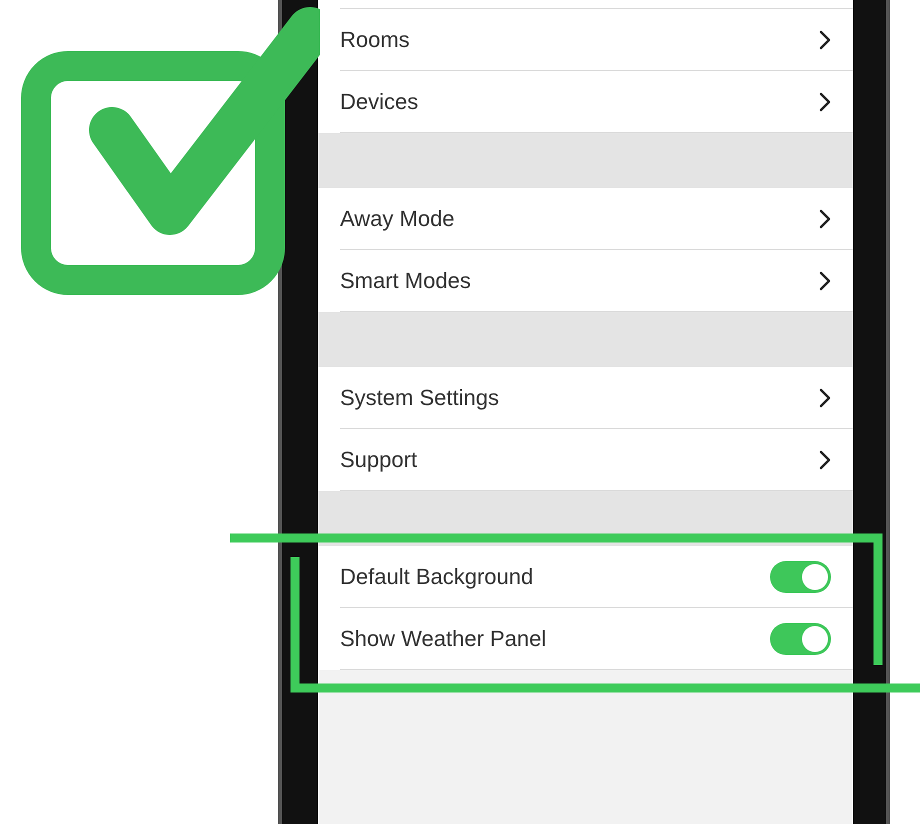  Describe the element at coordinates (405, 281) in the screenshot. I see `row-label: Smart Modes` at that location.